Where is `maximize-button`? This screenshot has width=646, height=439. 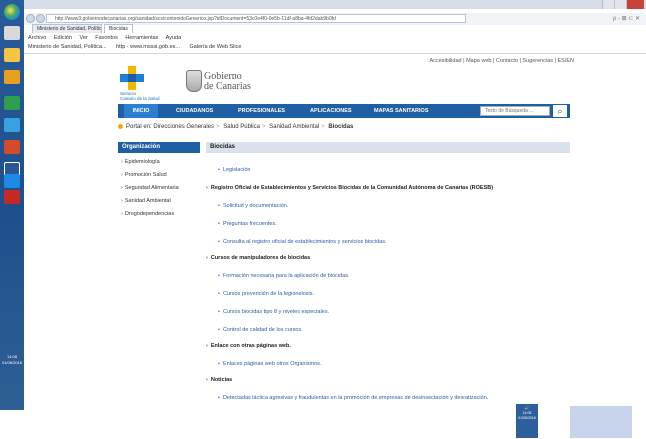 maximize-button is located at coordinates (620, 4).